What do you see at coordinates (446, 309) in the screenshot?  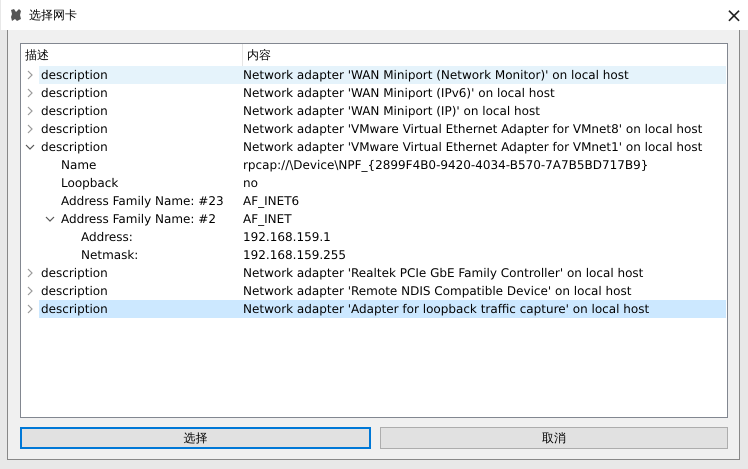 I see `row-value: Network adapter 'Adapter for loopback traffic capture' on local host` at bounding box center [446, 309].